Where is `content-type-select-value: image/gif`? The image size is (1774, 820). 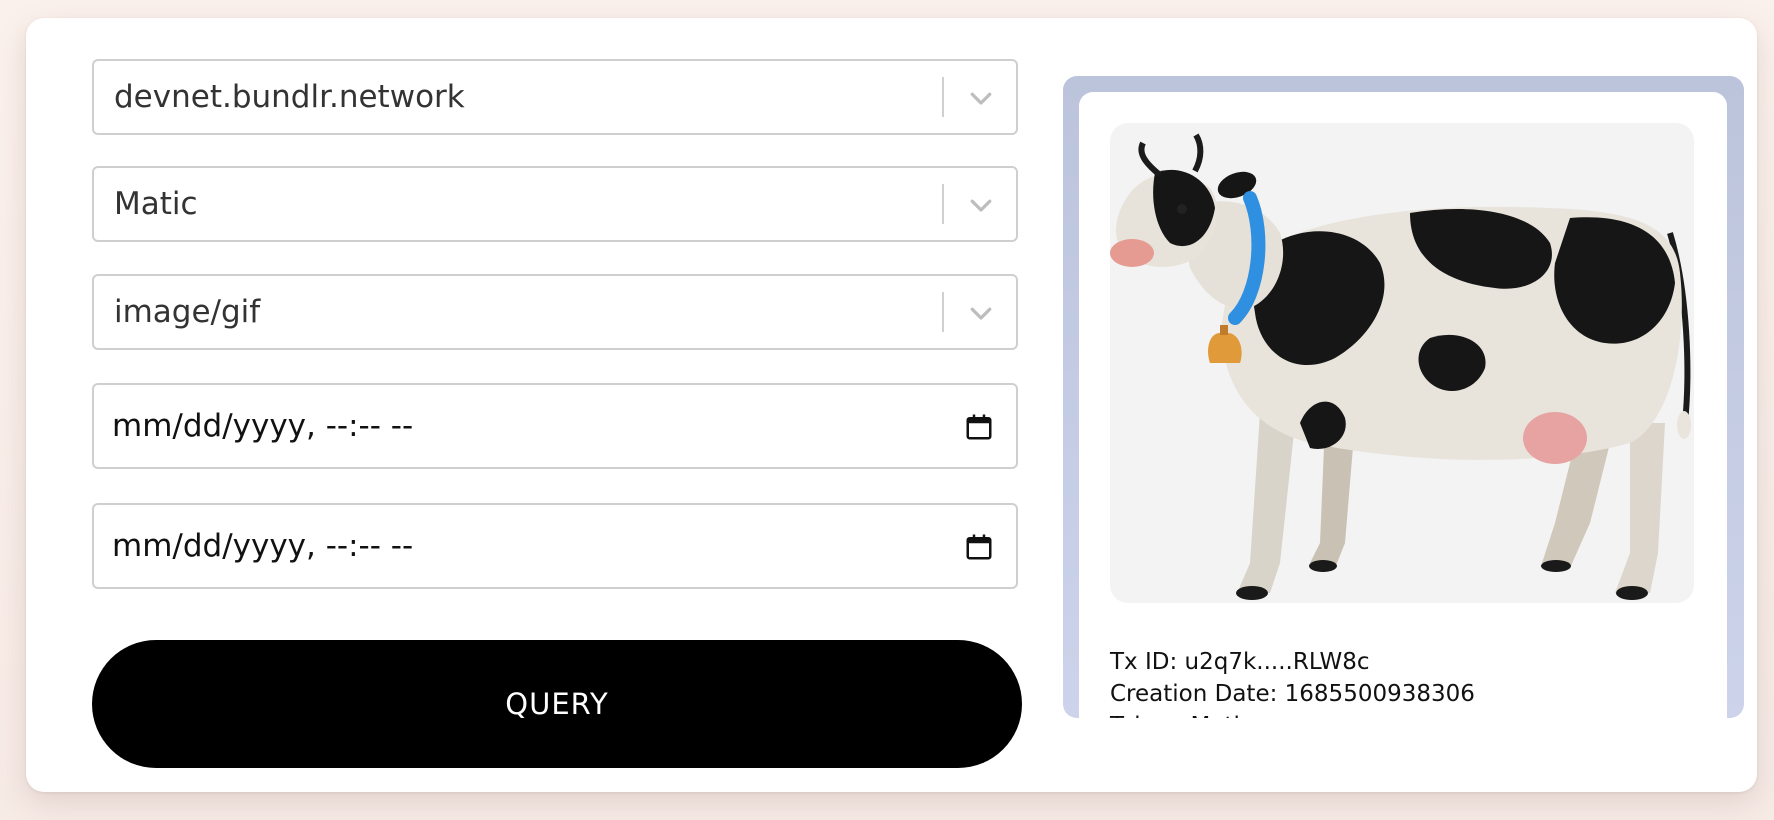
content-type-select-value: image/gif is located at coordinates (187, 312).